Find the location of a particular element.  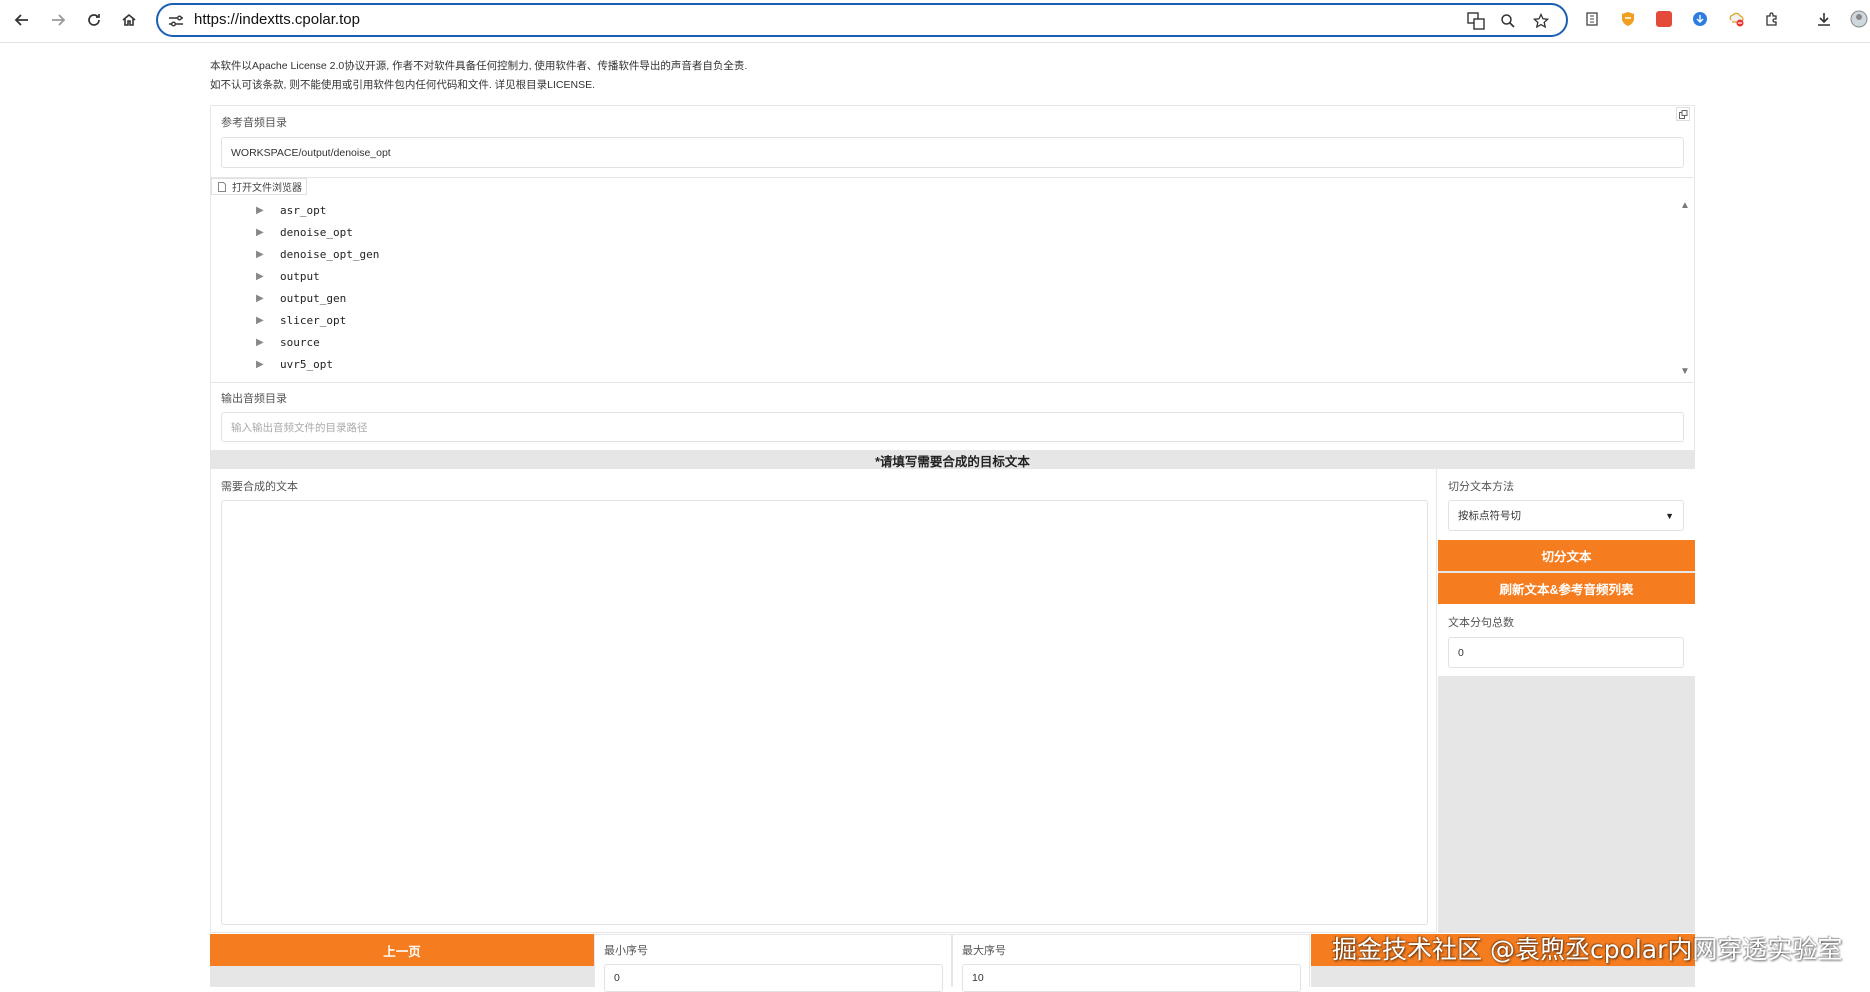

synth-text-label: 需要合成的文本 is located at coordinates (259, 487).